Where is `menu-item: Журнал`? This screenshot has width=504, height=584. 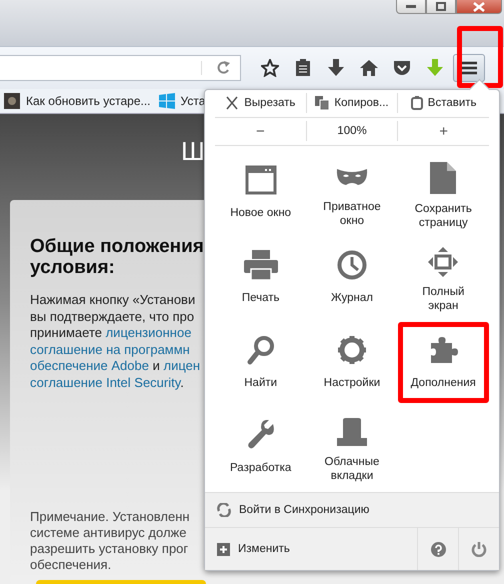
menu-item: Журнал is located at coordinates (352, 277).